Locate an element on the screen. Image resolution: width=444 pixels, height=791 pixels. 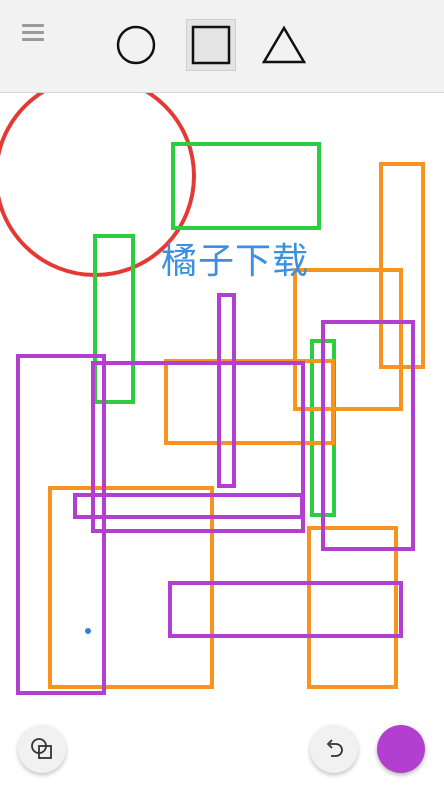
top-toolbar is located at coordinates (222, 46).